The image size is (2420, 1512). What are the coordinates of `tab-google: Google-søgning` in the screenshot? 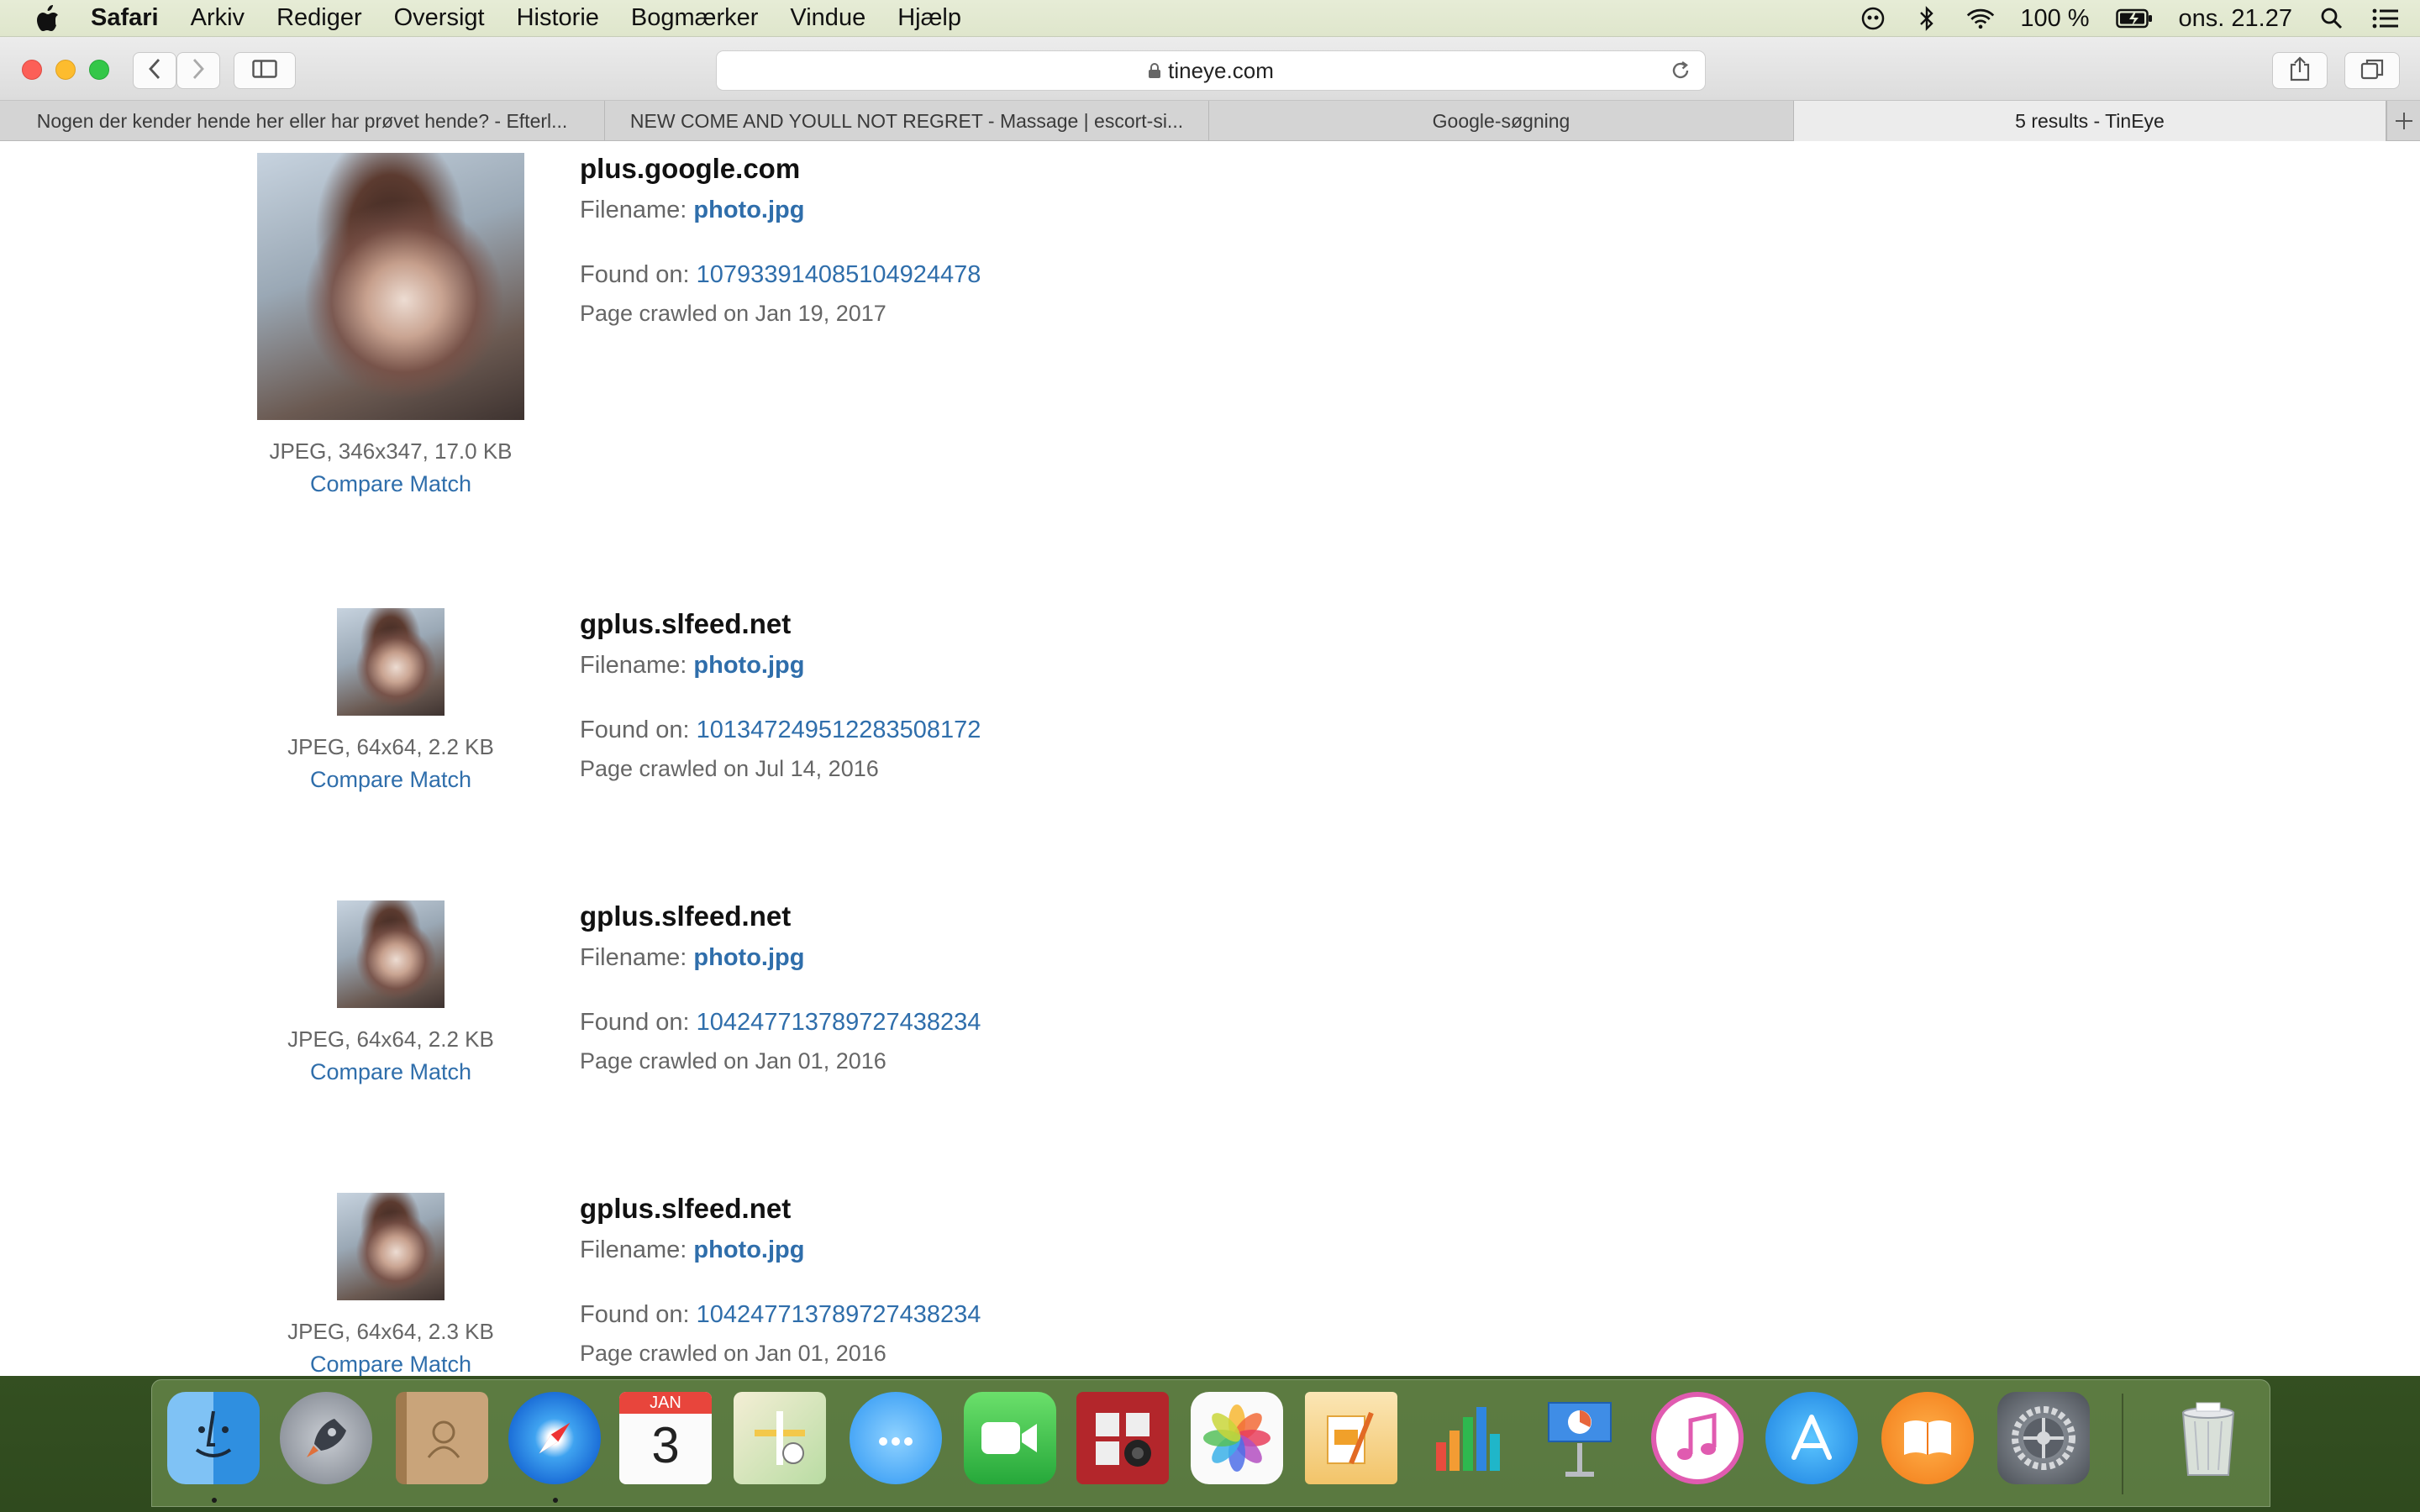 It's located at (1501, 121).